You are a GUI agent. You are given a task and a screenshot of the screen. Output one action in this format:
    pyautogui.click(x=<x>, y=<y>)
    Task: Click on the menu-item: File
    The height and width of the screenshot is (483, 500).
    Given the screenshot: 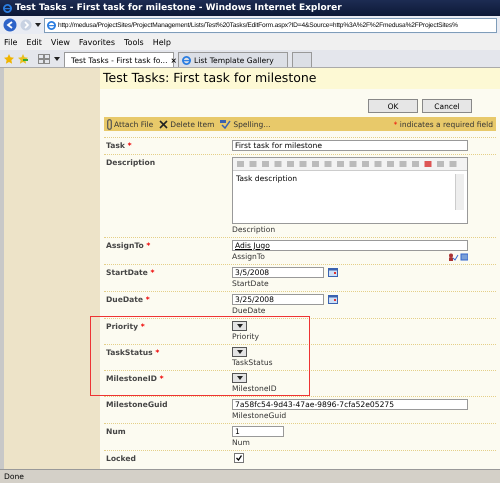 What is the action you would take?
    pyautogui.click(x=11, y=42)
    